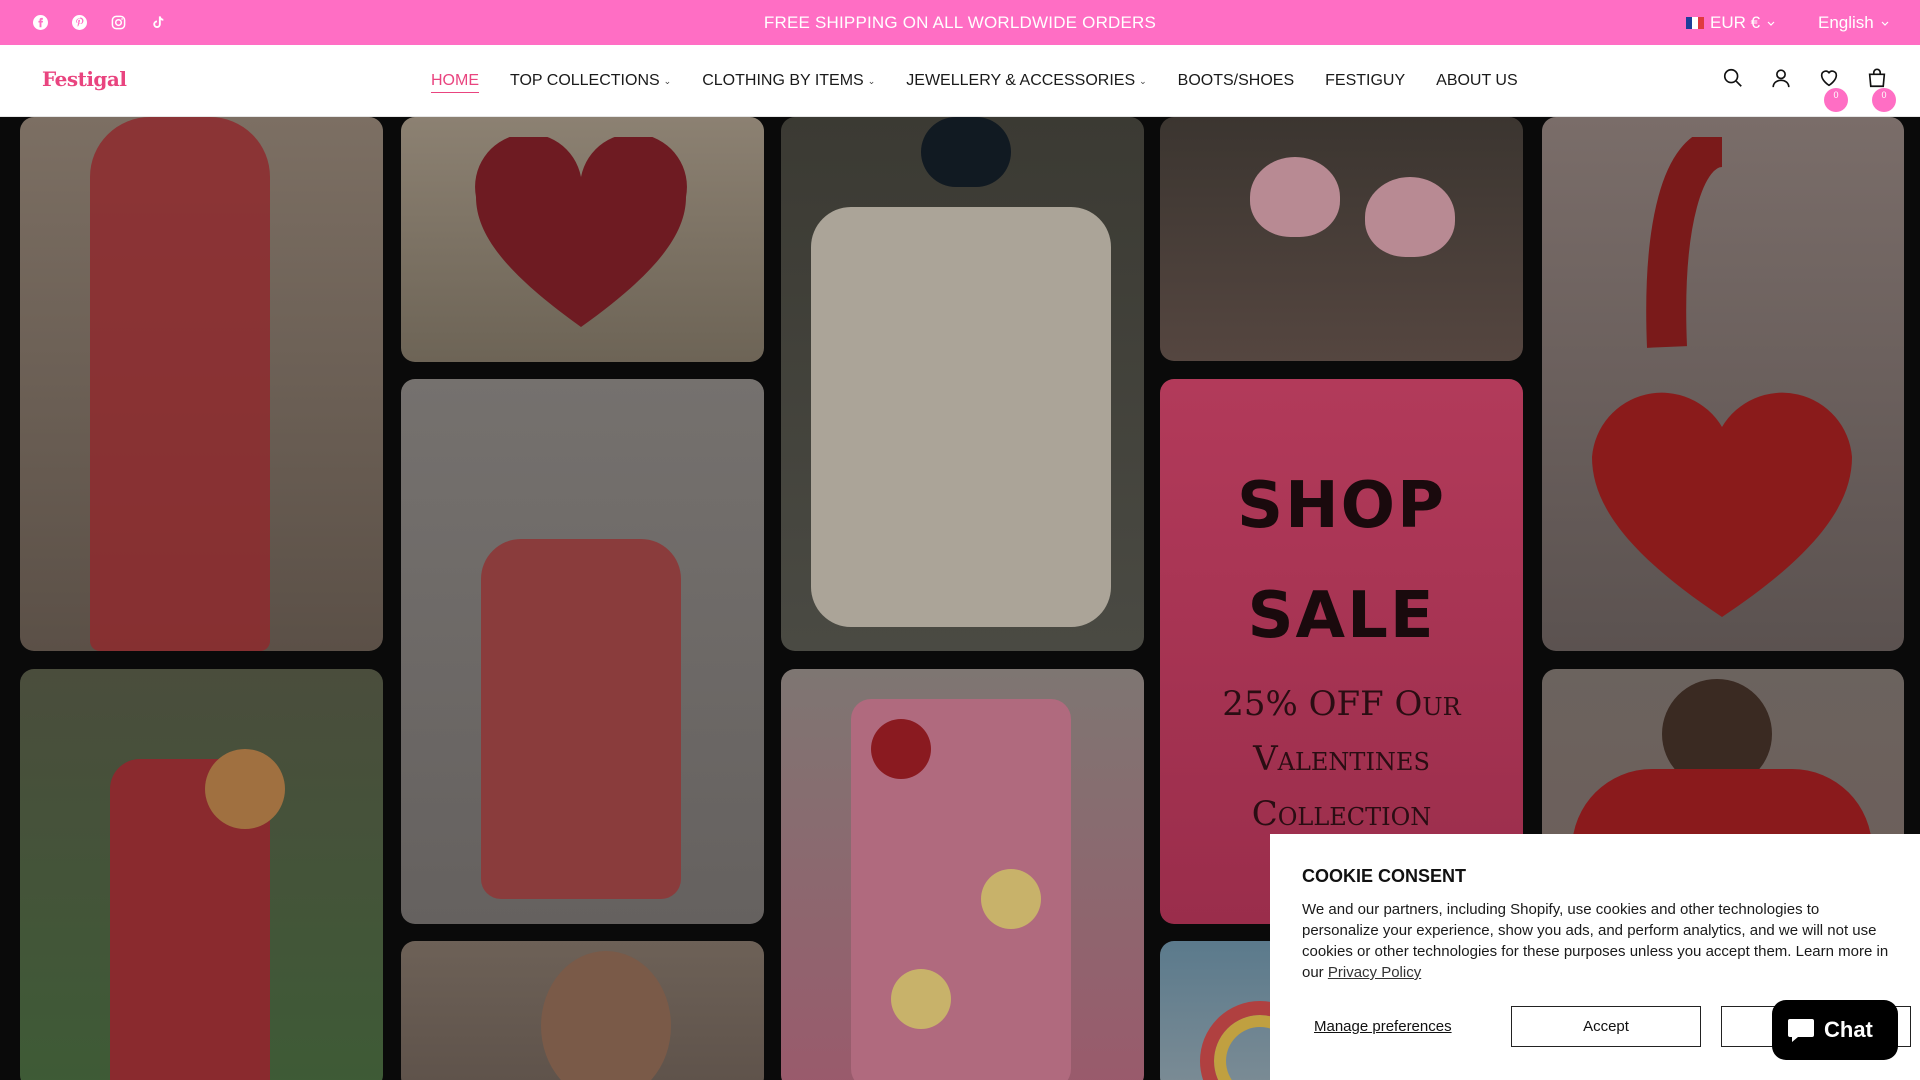 This screenshot has height=1080, width=1920. I want to click on announcement-text: FREE SHIPPING ON ALL WORLDWIDE ORDERS, so click(960, 22).